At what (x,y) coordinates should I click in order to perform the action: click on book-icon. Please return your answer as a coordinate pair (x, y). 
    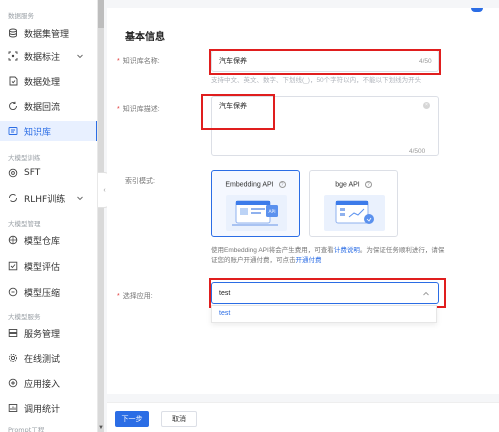
    Looking at the image, I should click on (13, 131).